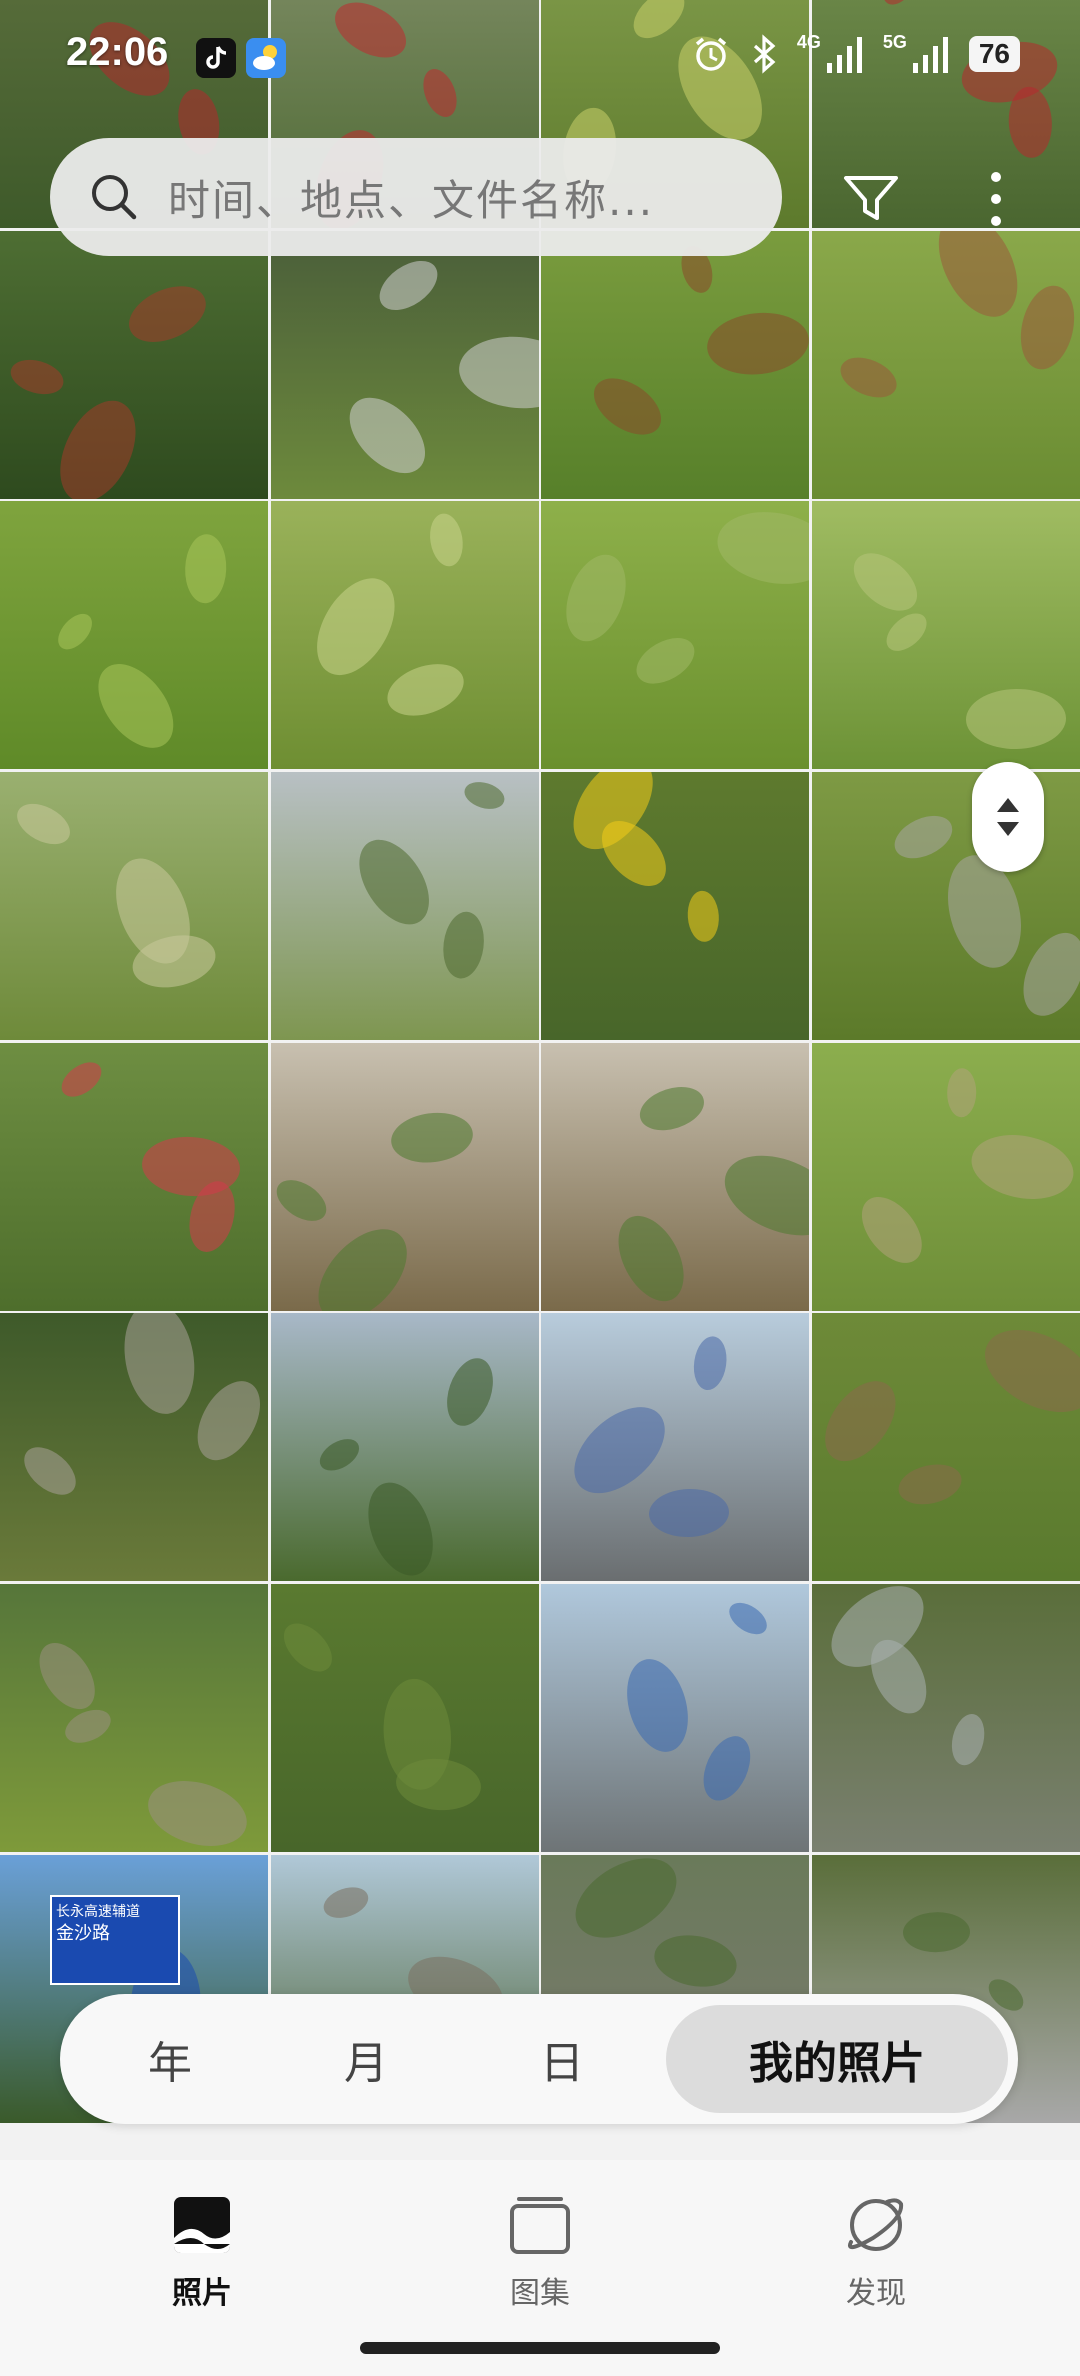  What do you see at coordinates (117, 52) in the screenshot?
I see `status-time: 22:06` at bounding box center [117, 52].